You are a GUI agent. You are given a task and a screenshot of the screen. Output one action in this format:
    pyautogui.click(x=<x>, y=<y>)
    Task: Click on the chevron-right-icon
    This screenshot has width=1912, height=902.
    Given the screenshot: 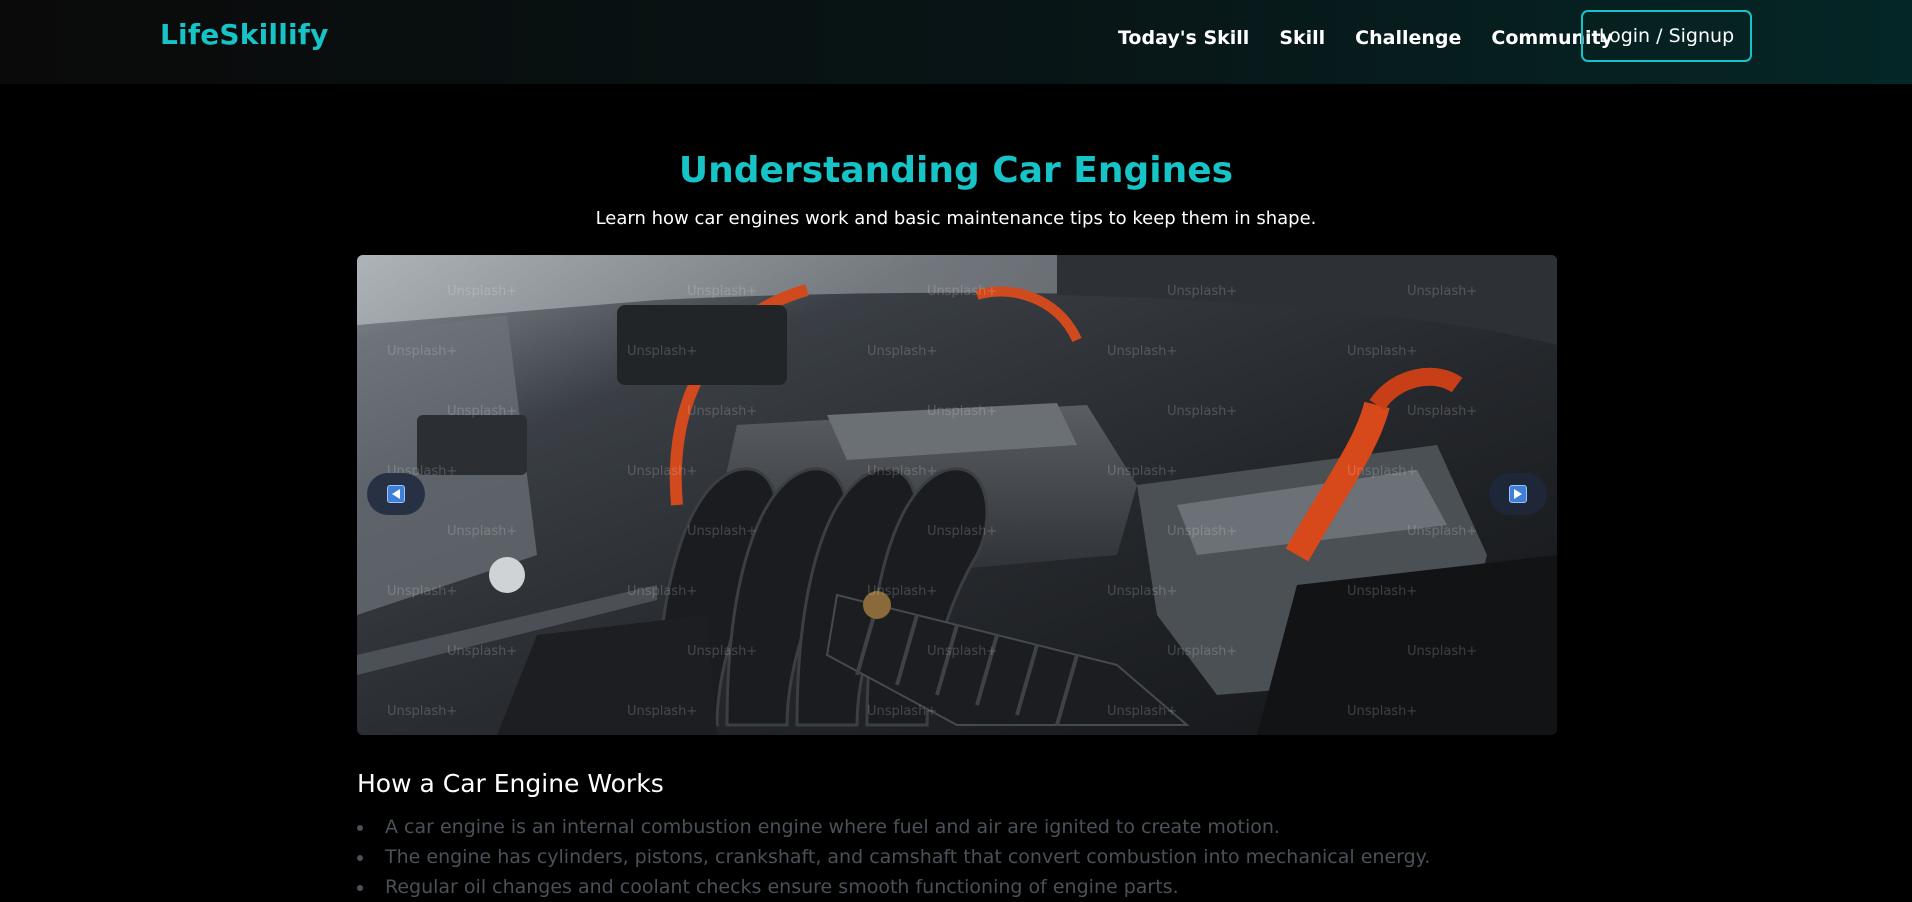 What is the action you would take?
    pyautogui.click(x=1518, y=494)
    